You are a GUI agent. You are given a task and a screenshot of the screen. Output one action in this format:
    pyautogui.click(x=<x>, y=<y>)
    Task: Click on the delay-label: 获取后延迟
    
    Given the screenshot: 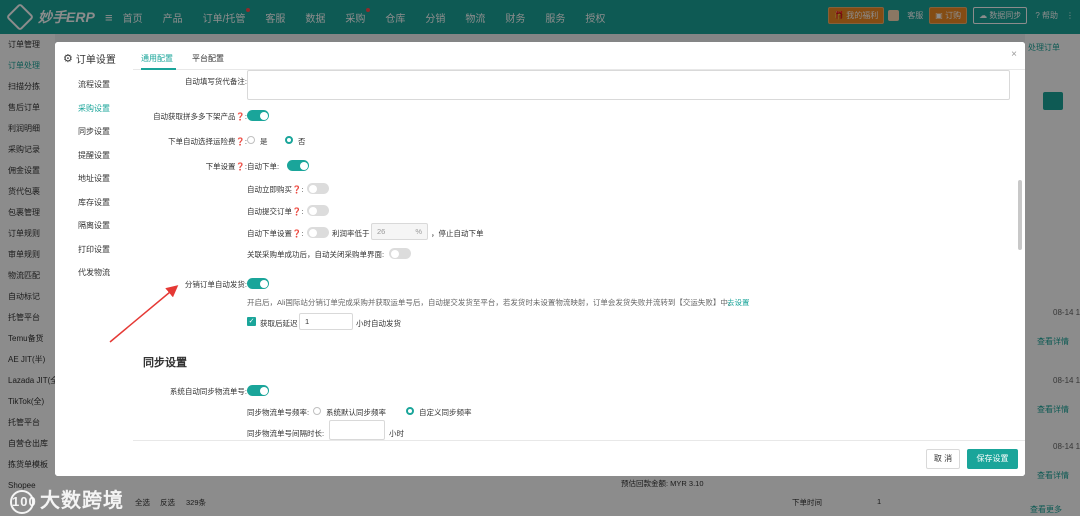 What is the action you would take?
    pyautogui.click(x=279, y=323)
    